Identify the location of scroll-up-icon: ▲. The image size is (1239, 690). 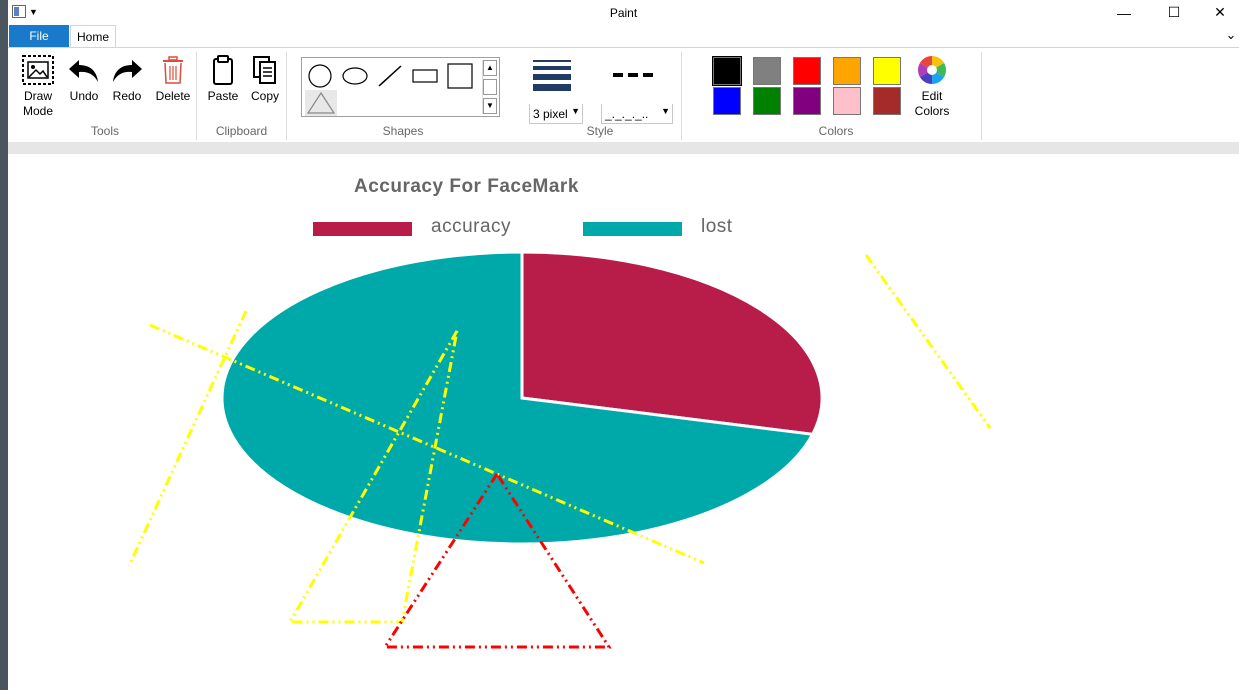
(490, 68).